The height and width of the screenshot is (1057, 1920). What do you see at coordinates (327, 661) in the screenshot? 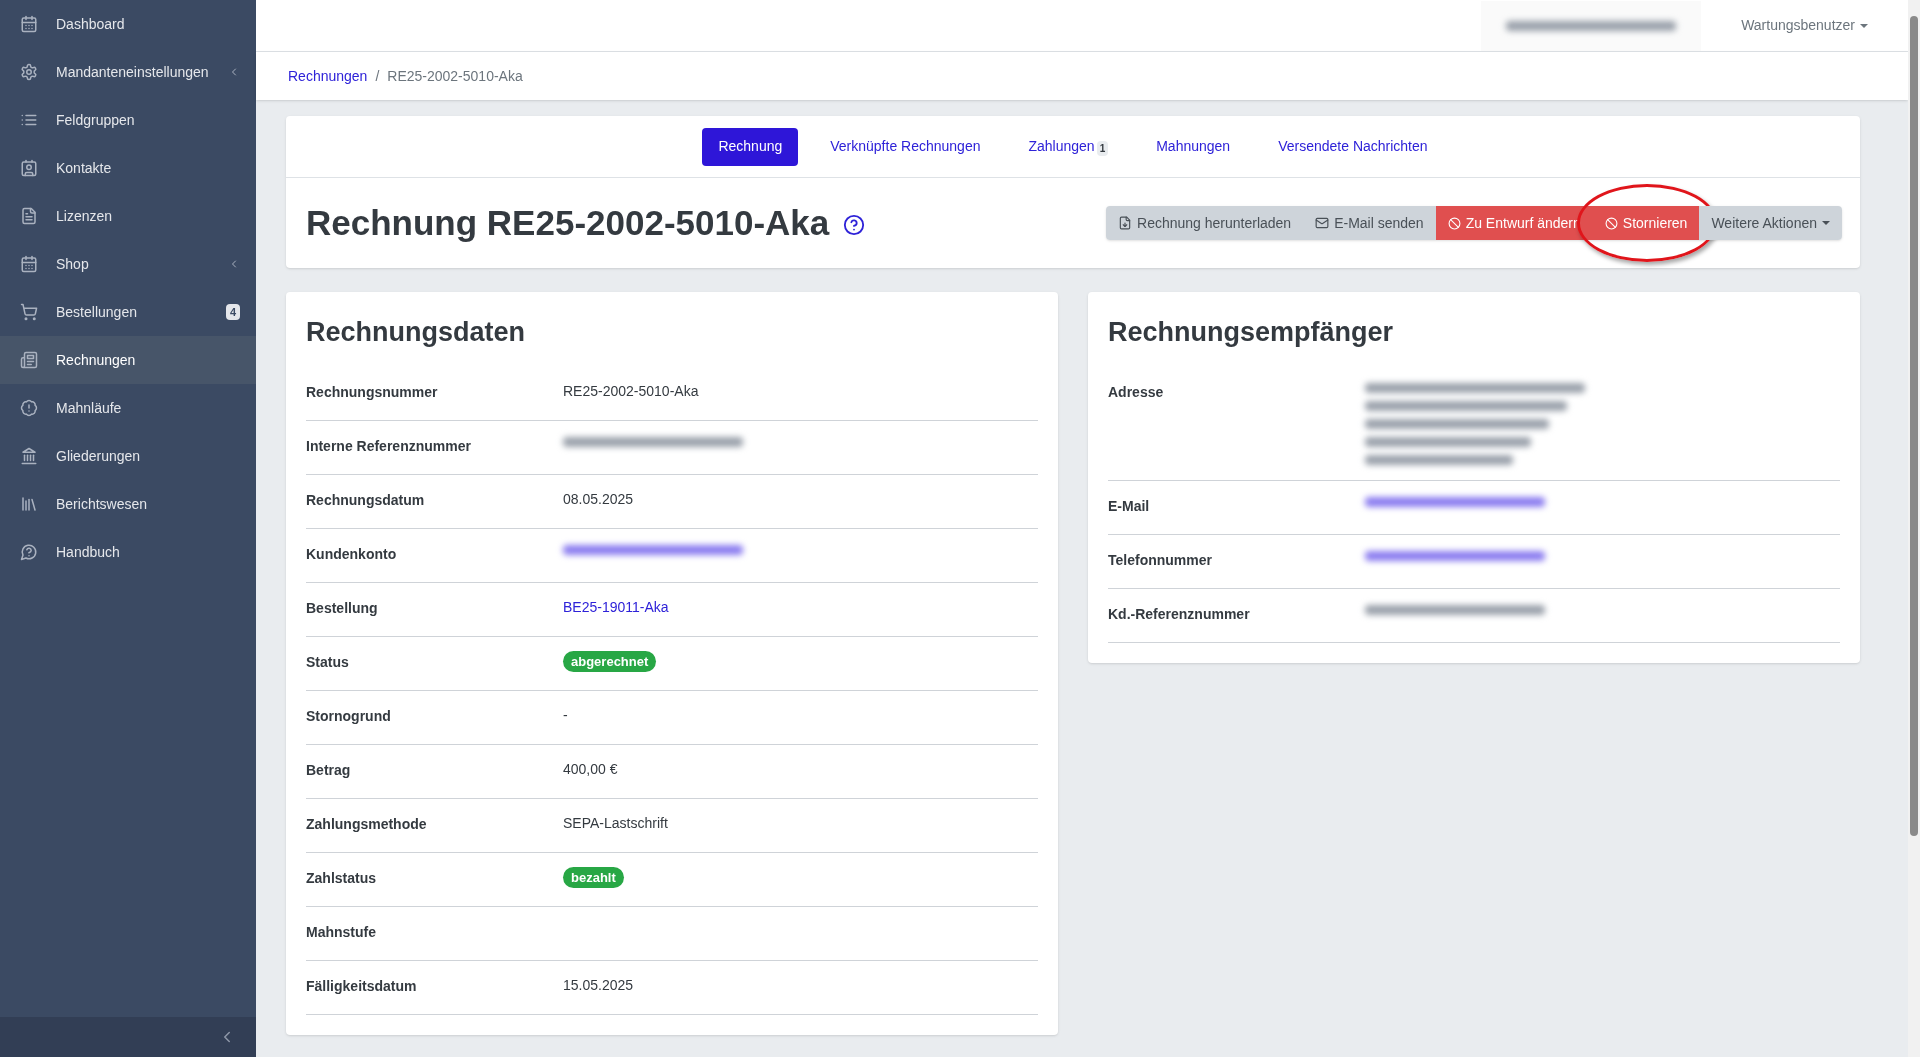
I see `field-label: Status` at bounding box center [327, 661].